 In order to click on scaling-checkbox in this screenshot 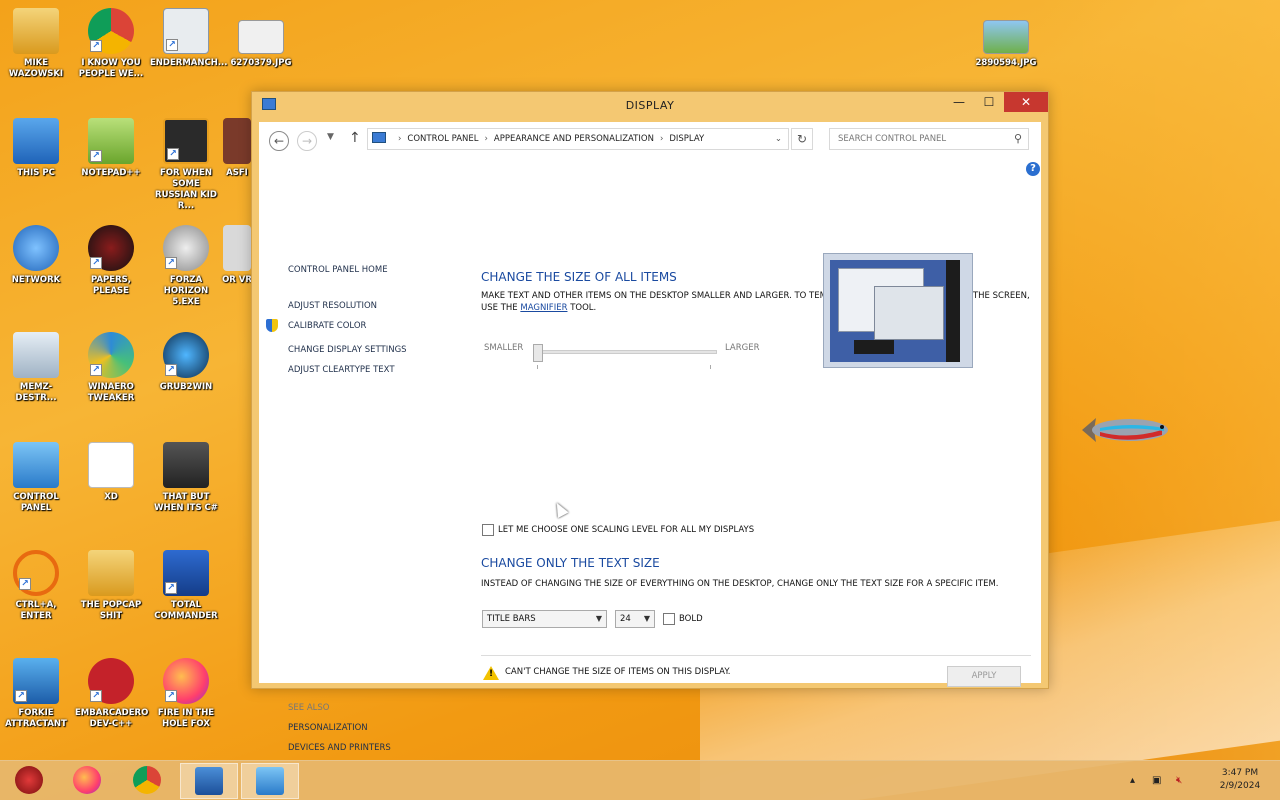, I will do `click(488, 530)`.